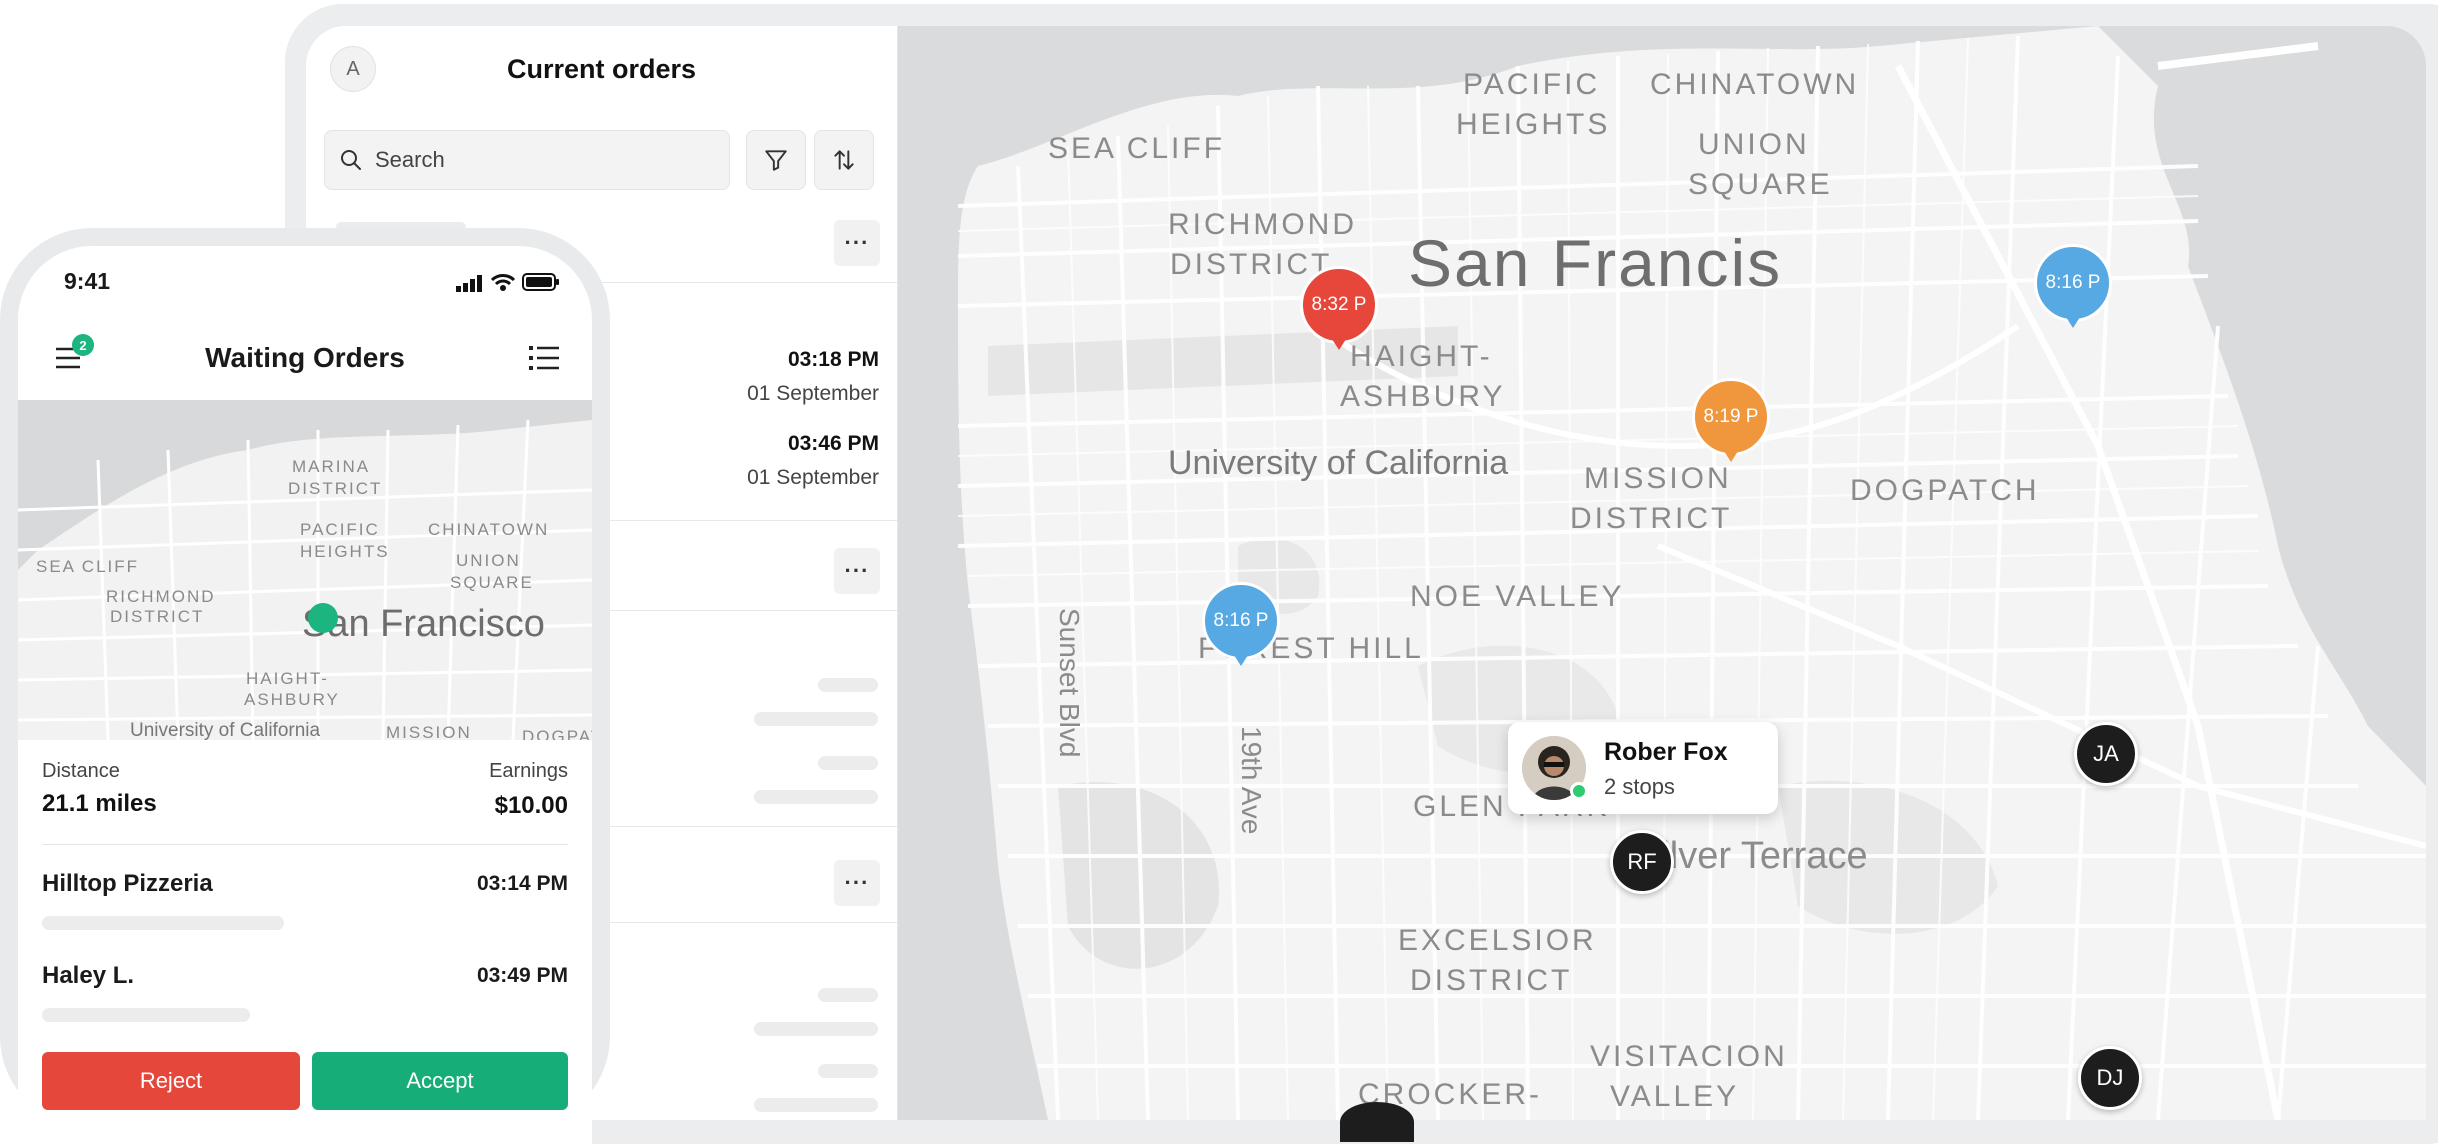 The height and width of the screenshot is (1146, 2438). Describe the element at coordinates (440, 1081) in the screenshot. I see `accept-button: Accept` at that location.